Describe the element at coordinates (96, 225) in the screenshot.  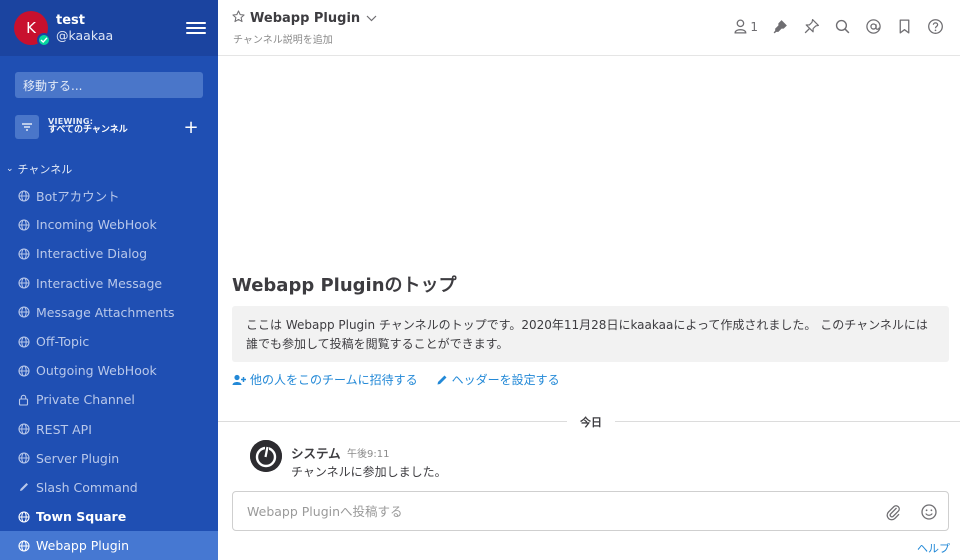
I see `sidebar-item-label: Incoming WebHook` at that location.